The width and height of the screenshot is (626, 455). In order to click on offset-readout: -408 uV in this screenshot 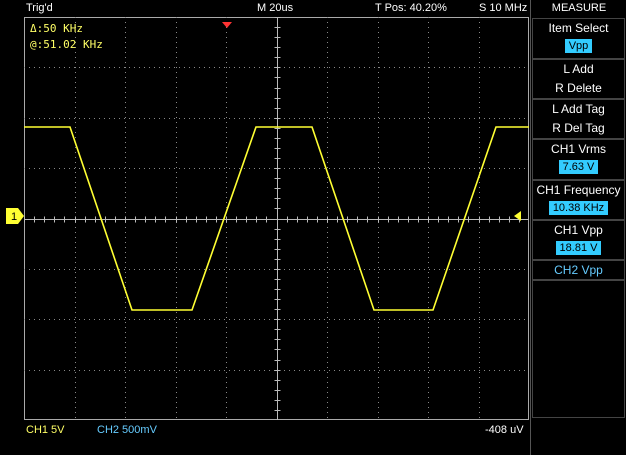, I will do `click(504, 430)`.